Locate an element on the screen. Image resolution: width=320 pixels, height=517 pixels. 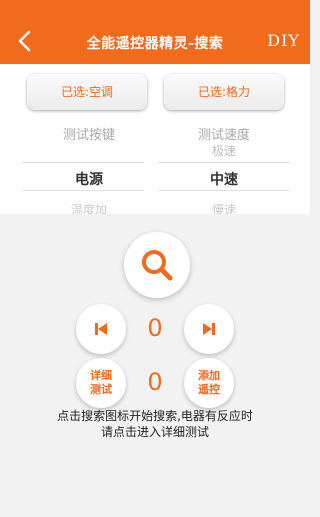
test-key-header: 测试按键 is located at coordinates (88, 135).